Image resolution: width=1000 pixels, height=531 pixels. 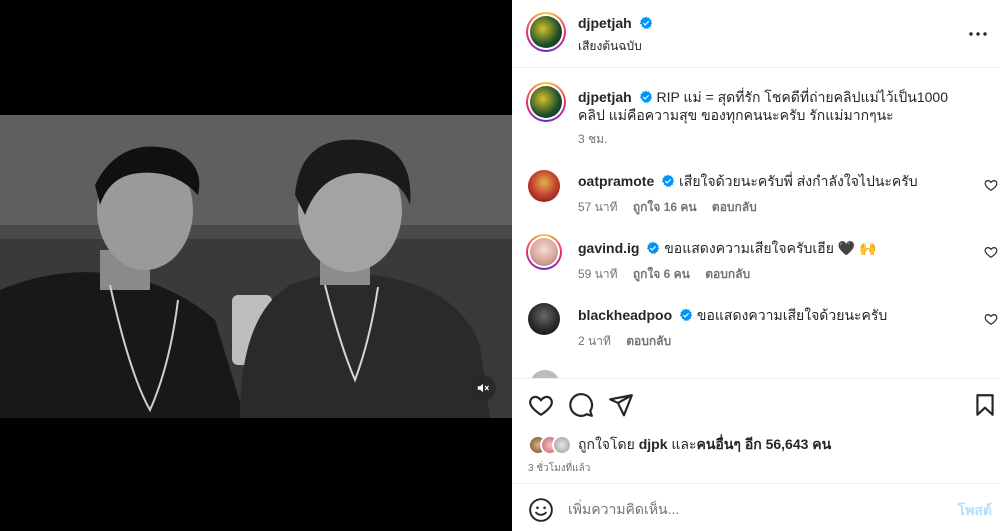 I want to click on comment-time: 2 นาที, so click(x=594, y=341).